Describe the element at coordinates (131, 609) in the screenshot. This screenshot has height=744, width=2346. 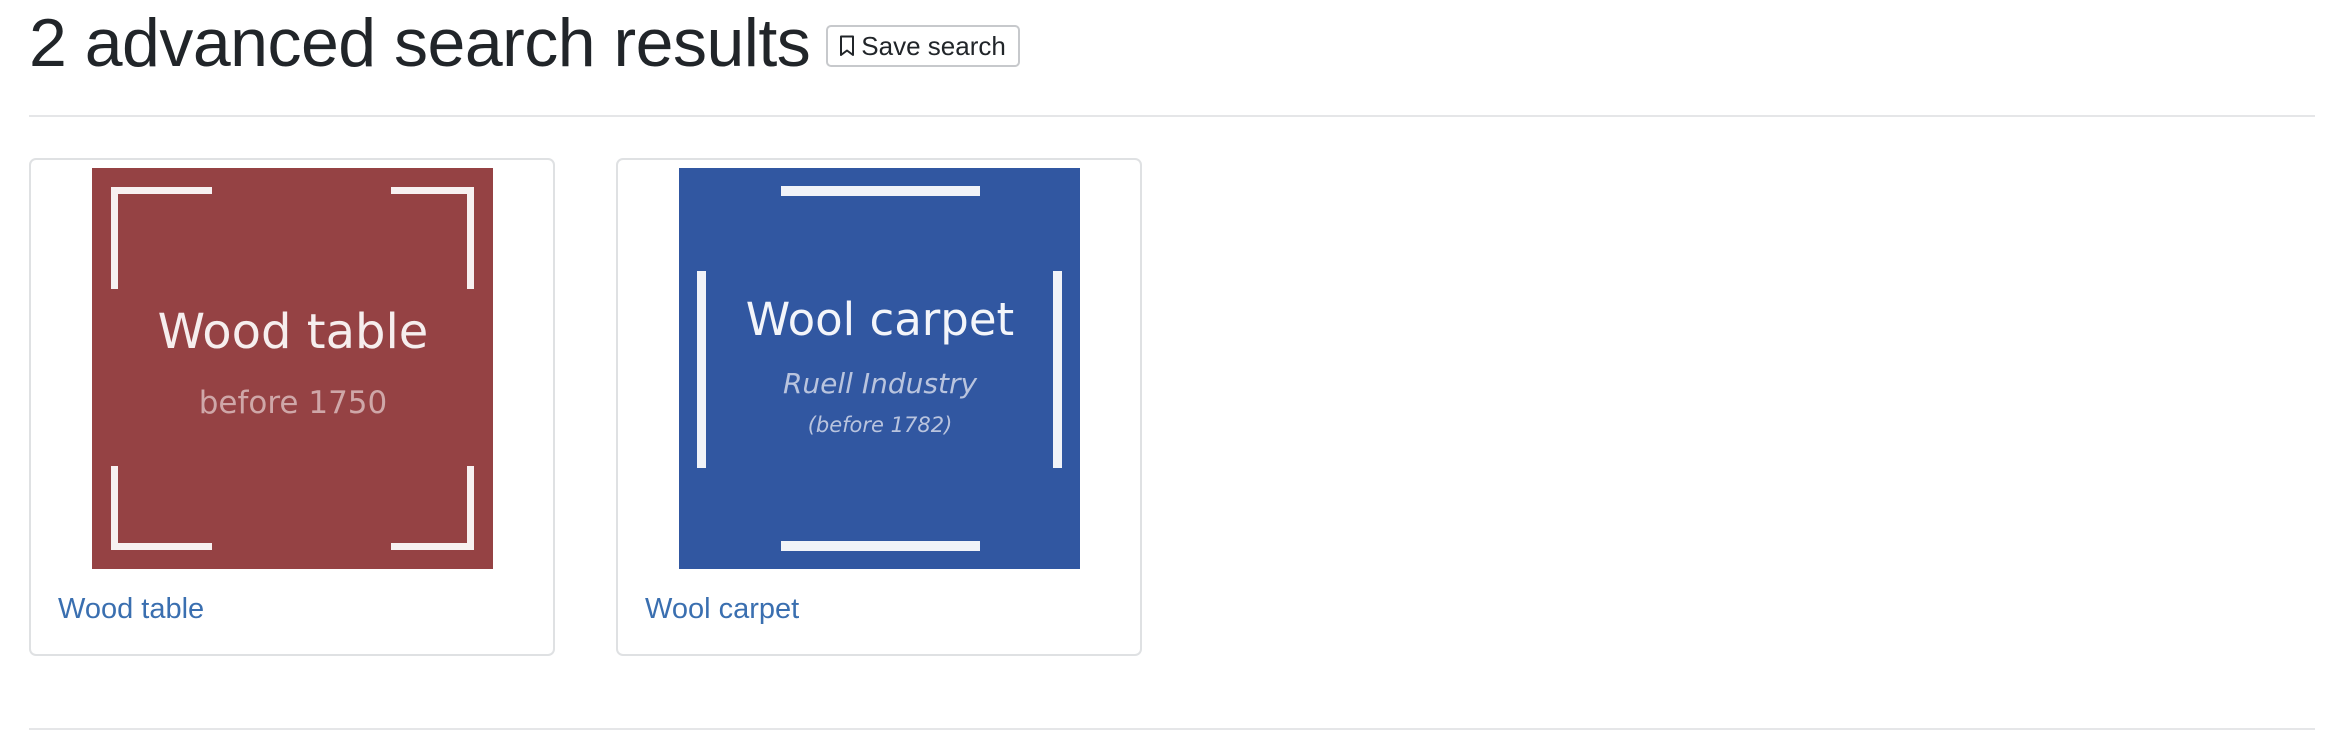
I see `result-title-link: Wood table` at that location.